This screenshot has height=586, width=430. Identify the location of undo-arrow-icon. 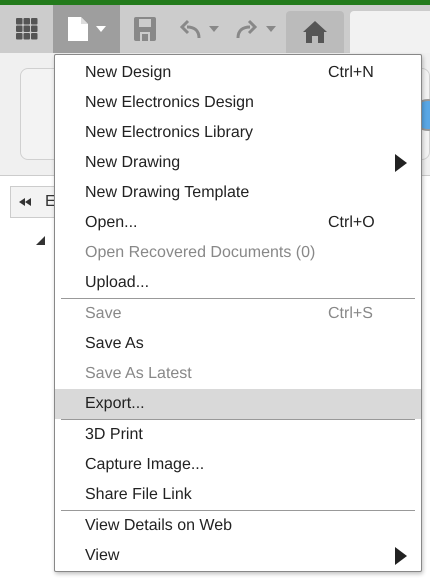
(189, 29).